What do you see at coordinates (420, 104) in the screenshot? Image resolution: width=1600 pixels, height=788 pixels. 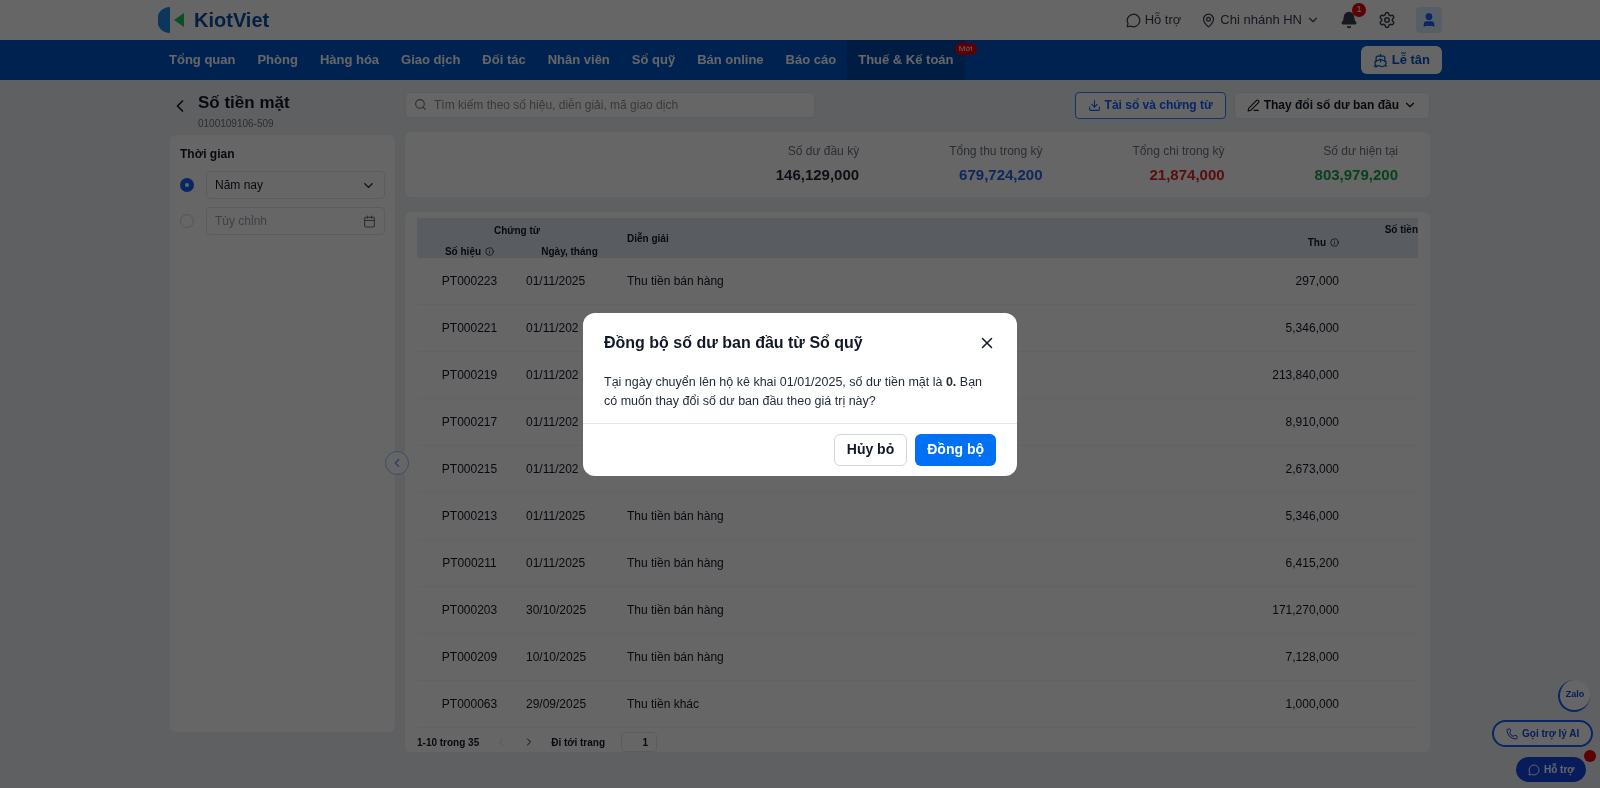 I see `search-icon` at bounding box center [420, 104].